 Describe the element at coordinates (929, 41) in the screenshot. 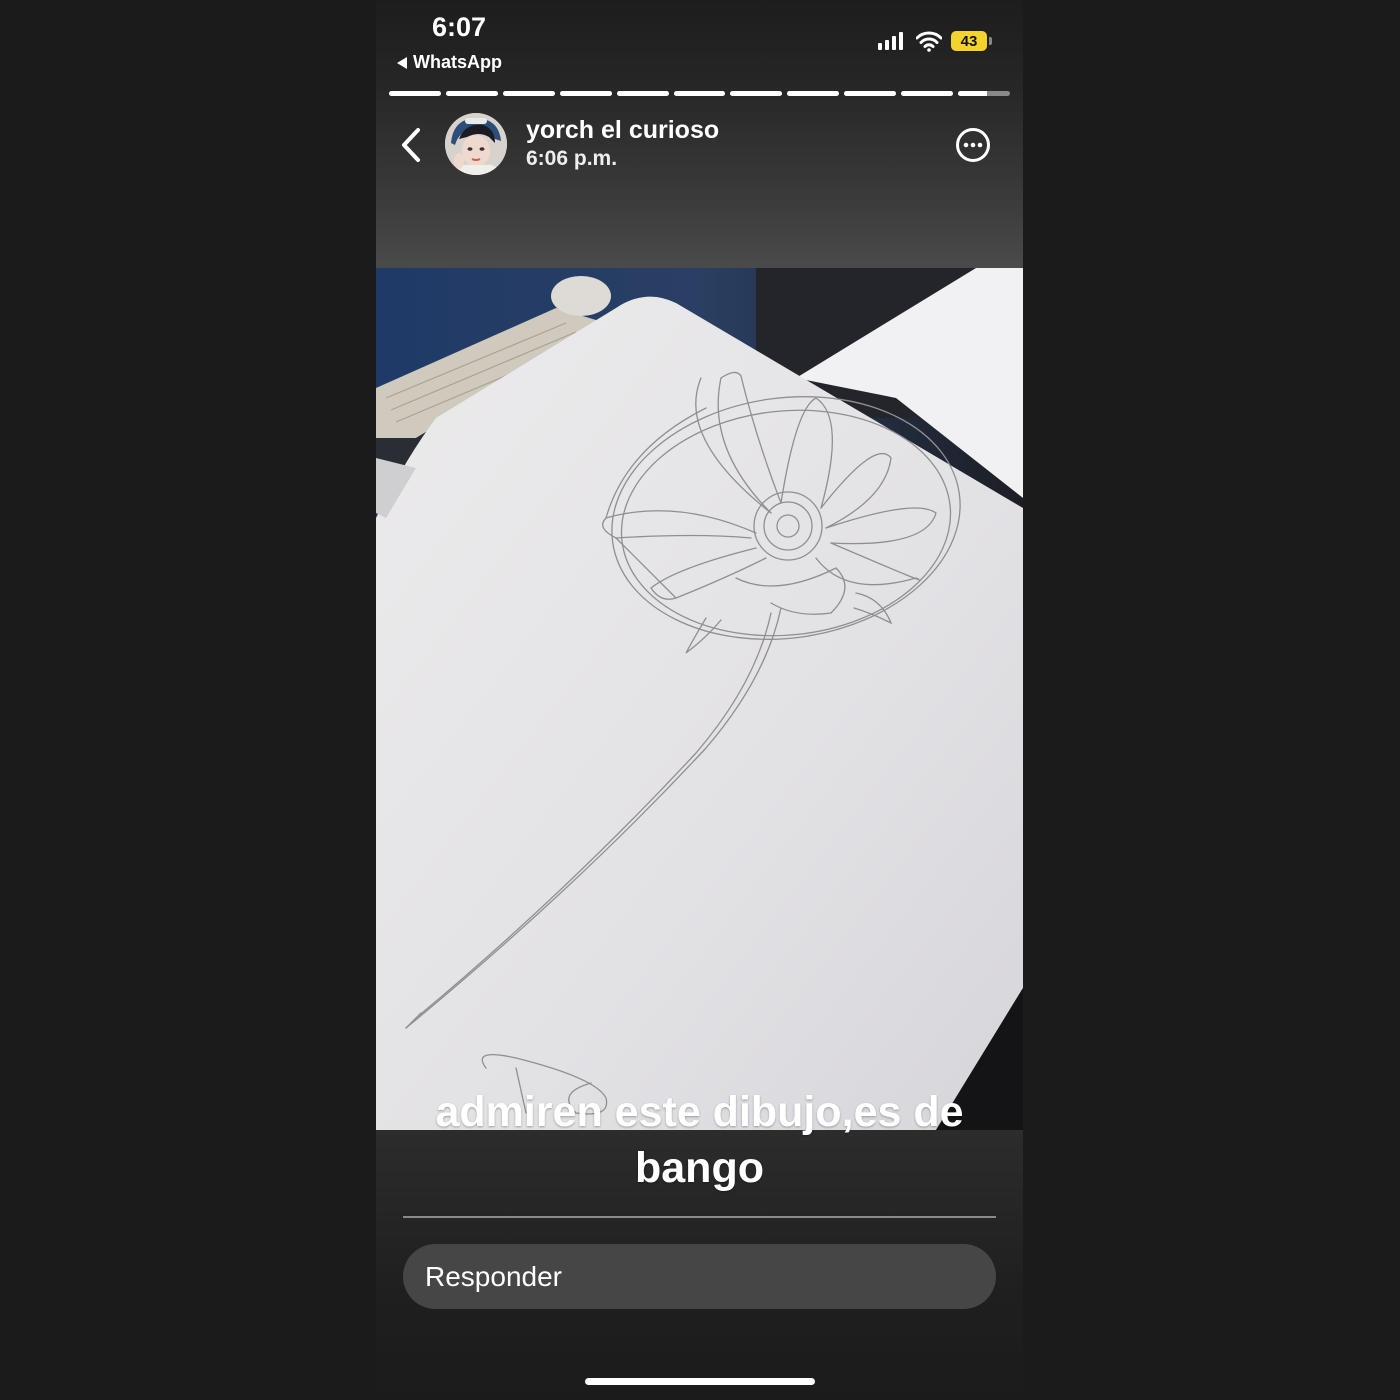

I see `wifi-icon` at that location.